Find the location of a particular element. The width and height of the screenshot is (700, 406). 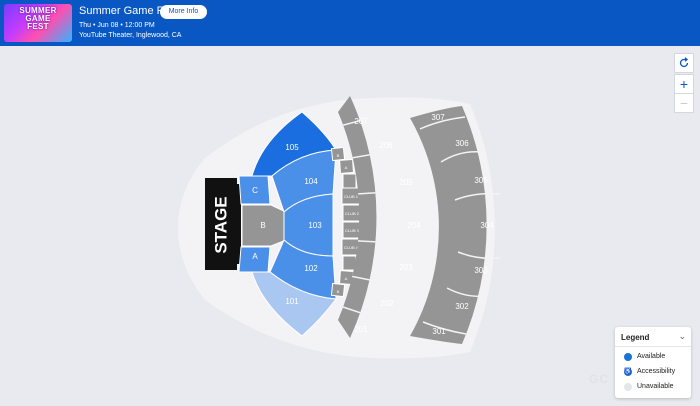

watermark: GC is located at coordinates (599, 379).